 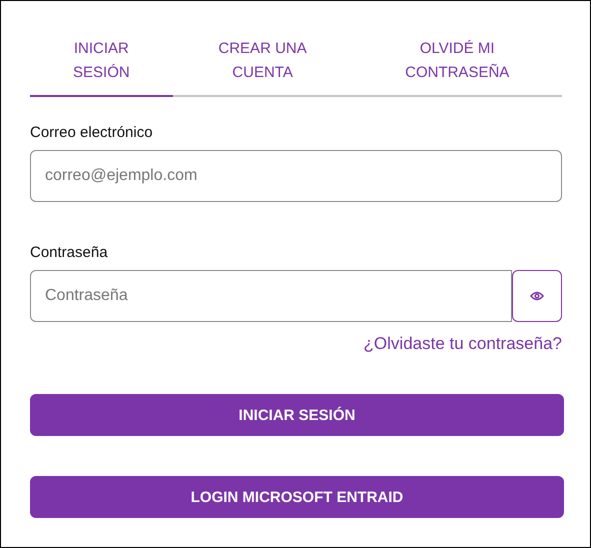 What do you see at coordinates (297, 415) in the screenshot?
I see `action-button: INICIAR SESIÓN` at bounding box center [297, 415].